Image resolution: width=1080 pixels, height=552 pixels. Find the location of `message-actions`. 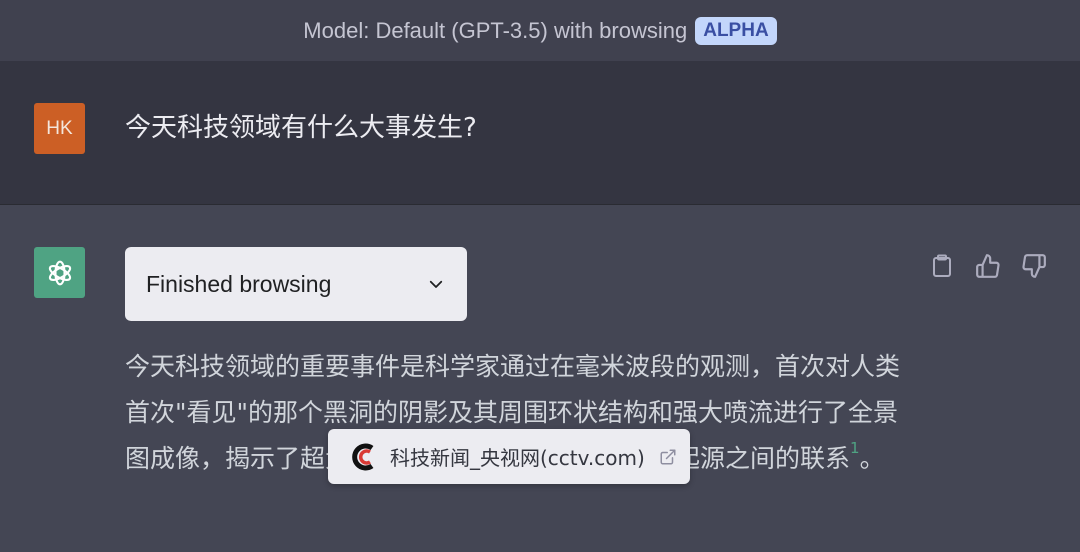

message-actions is located at coordinates (988, 266).